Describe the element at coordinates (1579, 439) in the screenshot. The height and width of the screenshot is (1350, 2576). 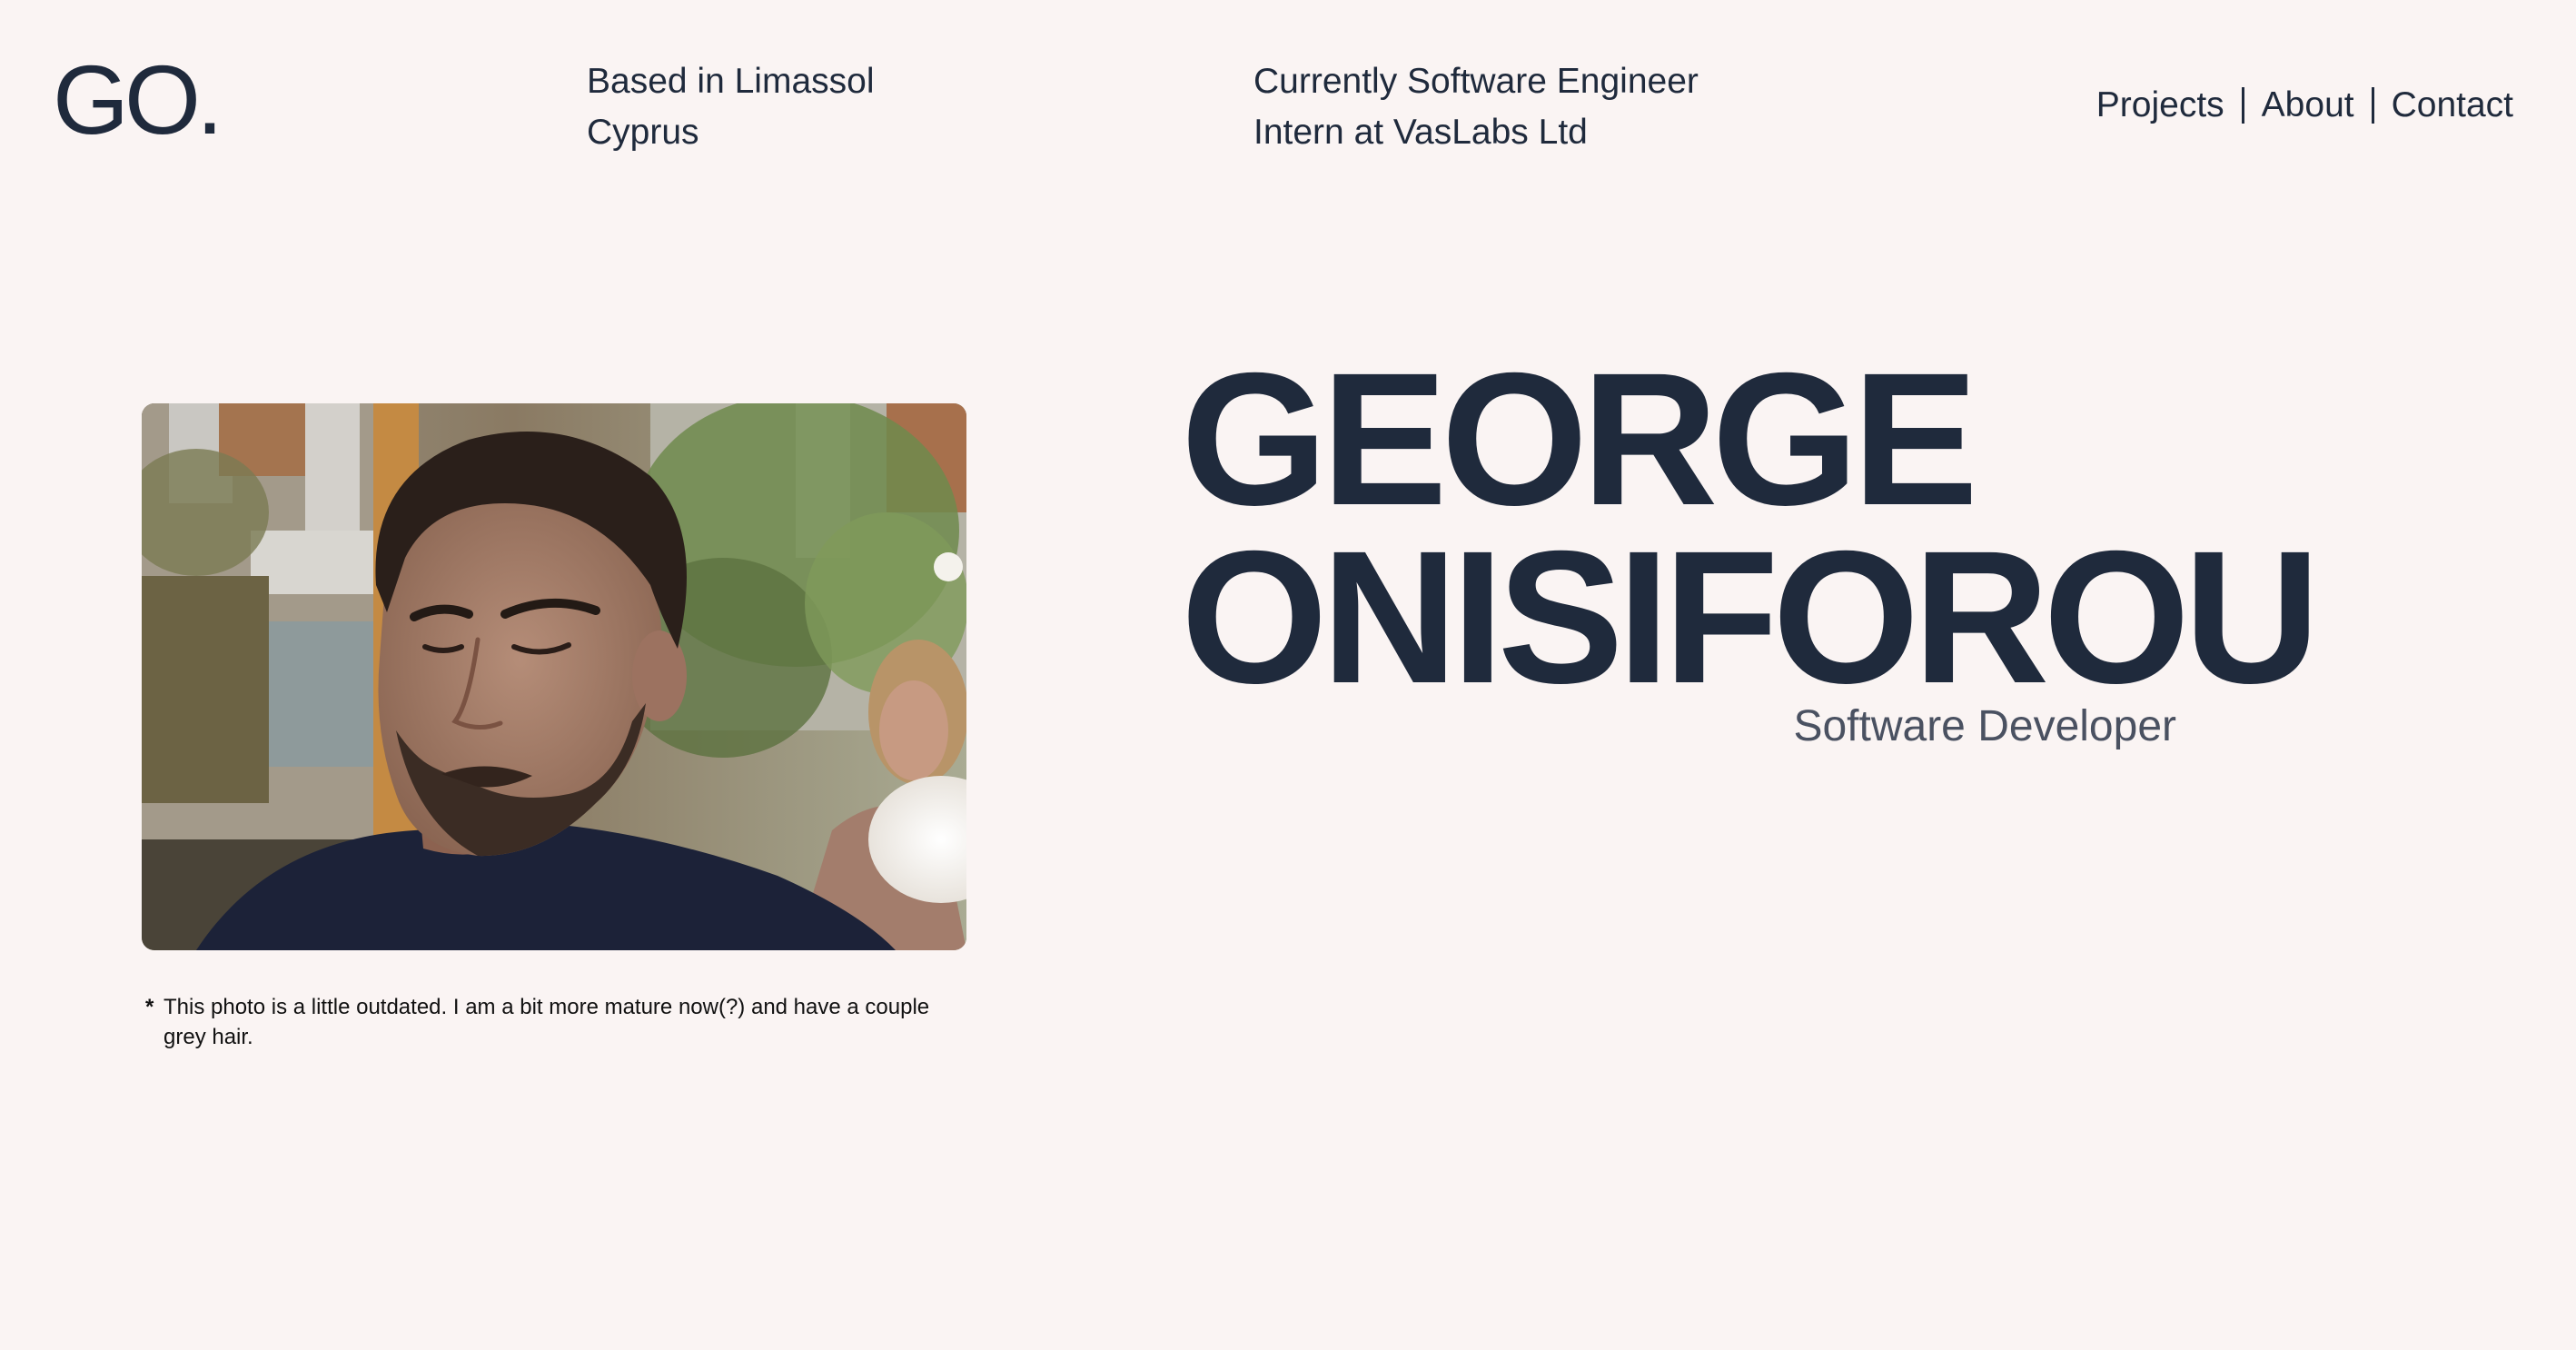
I see `name-first: GEORGE` at that location.